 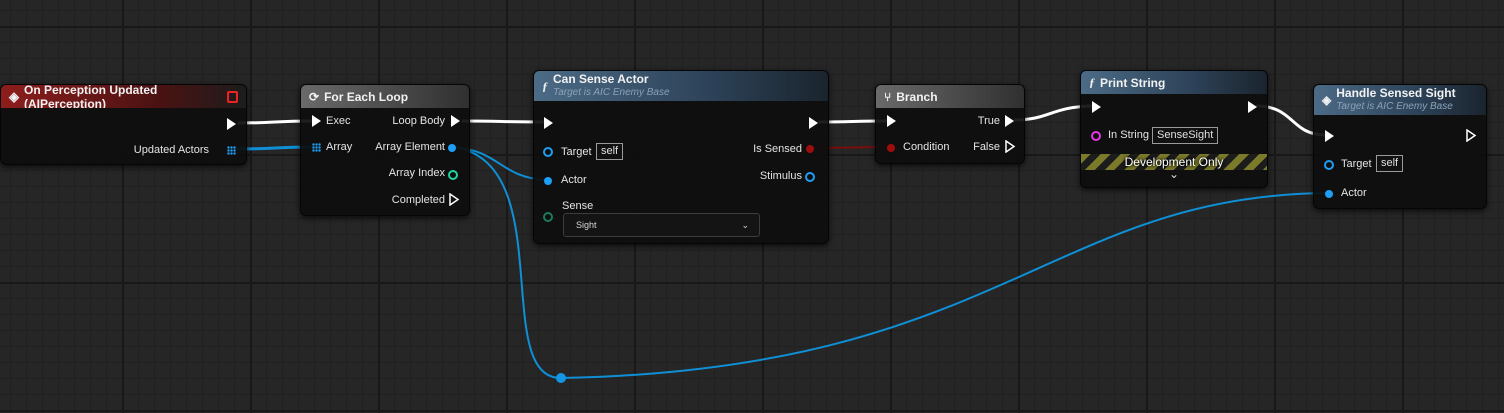 What do you see at coordinates (453, 175) in the screenshot?
I see `array-index-pin` at bounding box center [453, 175].